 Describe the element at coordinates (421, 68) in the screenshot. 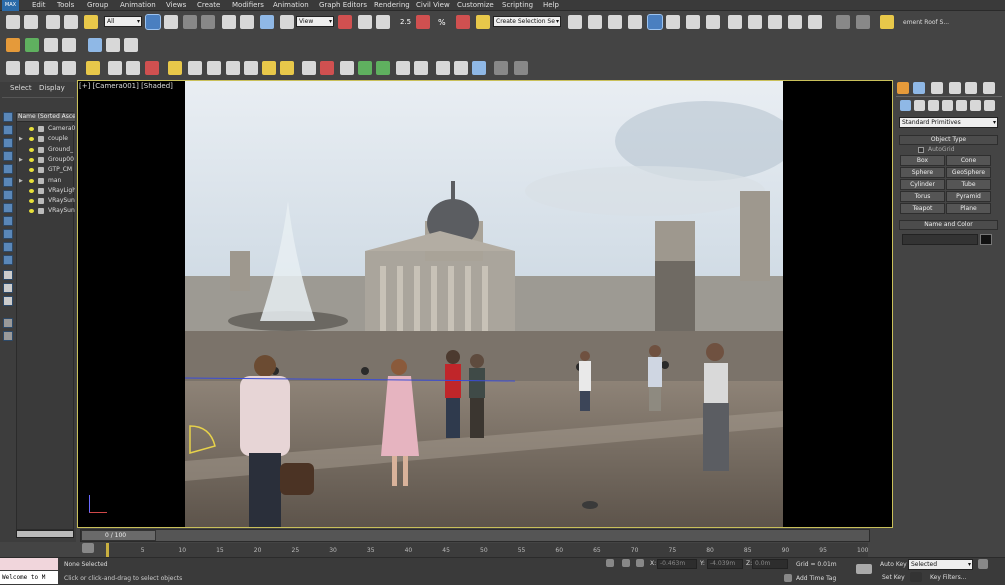

I see `vray-env-fog-icon` at that location.